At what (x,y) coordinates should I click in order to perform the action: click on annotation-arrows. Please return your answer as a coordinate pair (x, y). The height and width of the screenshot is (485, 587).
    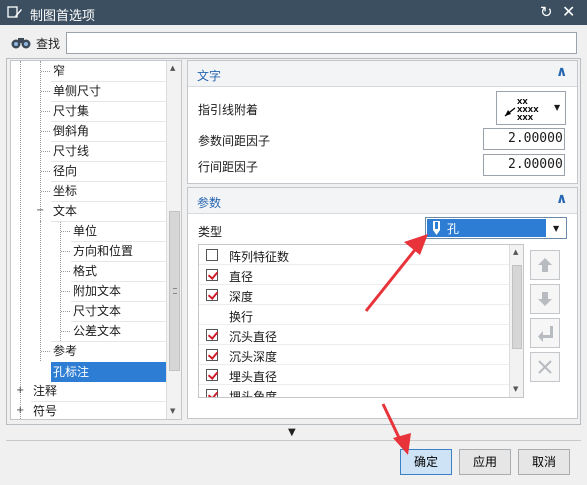
    Looking at the image, I should click on (396, 344).